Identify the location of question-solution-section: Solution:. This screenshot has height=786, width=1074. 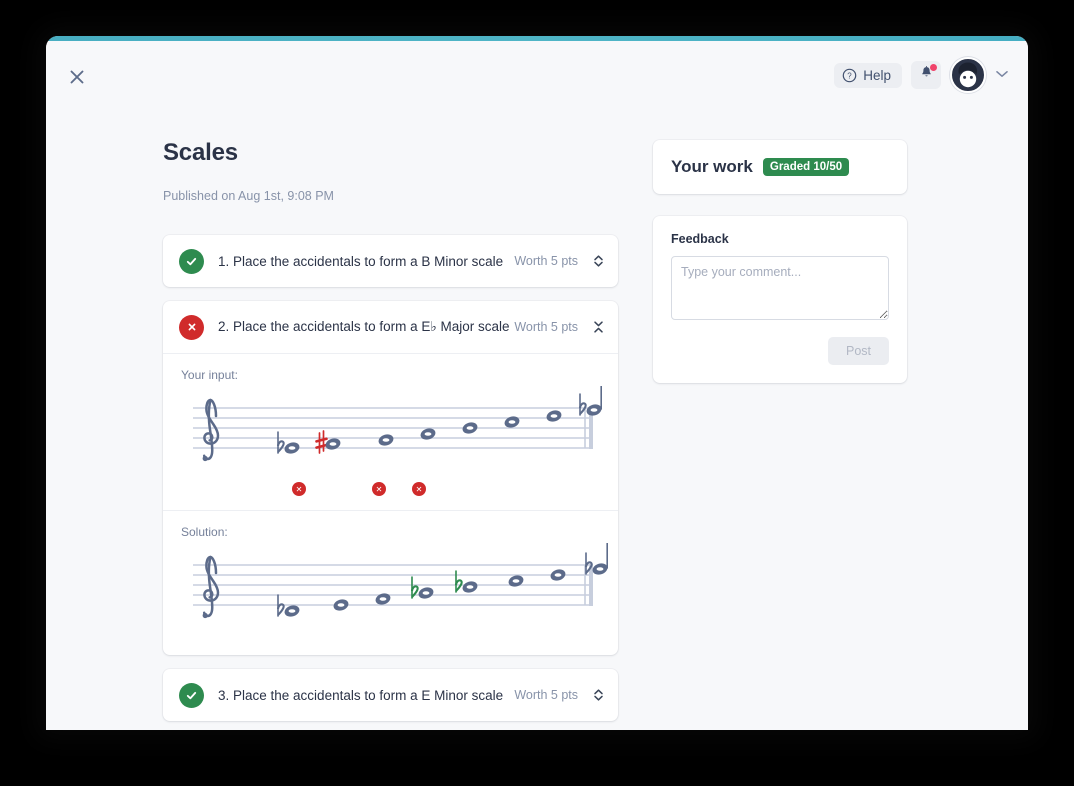
(390, 582).